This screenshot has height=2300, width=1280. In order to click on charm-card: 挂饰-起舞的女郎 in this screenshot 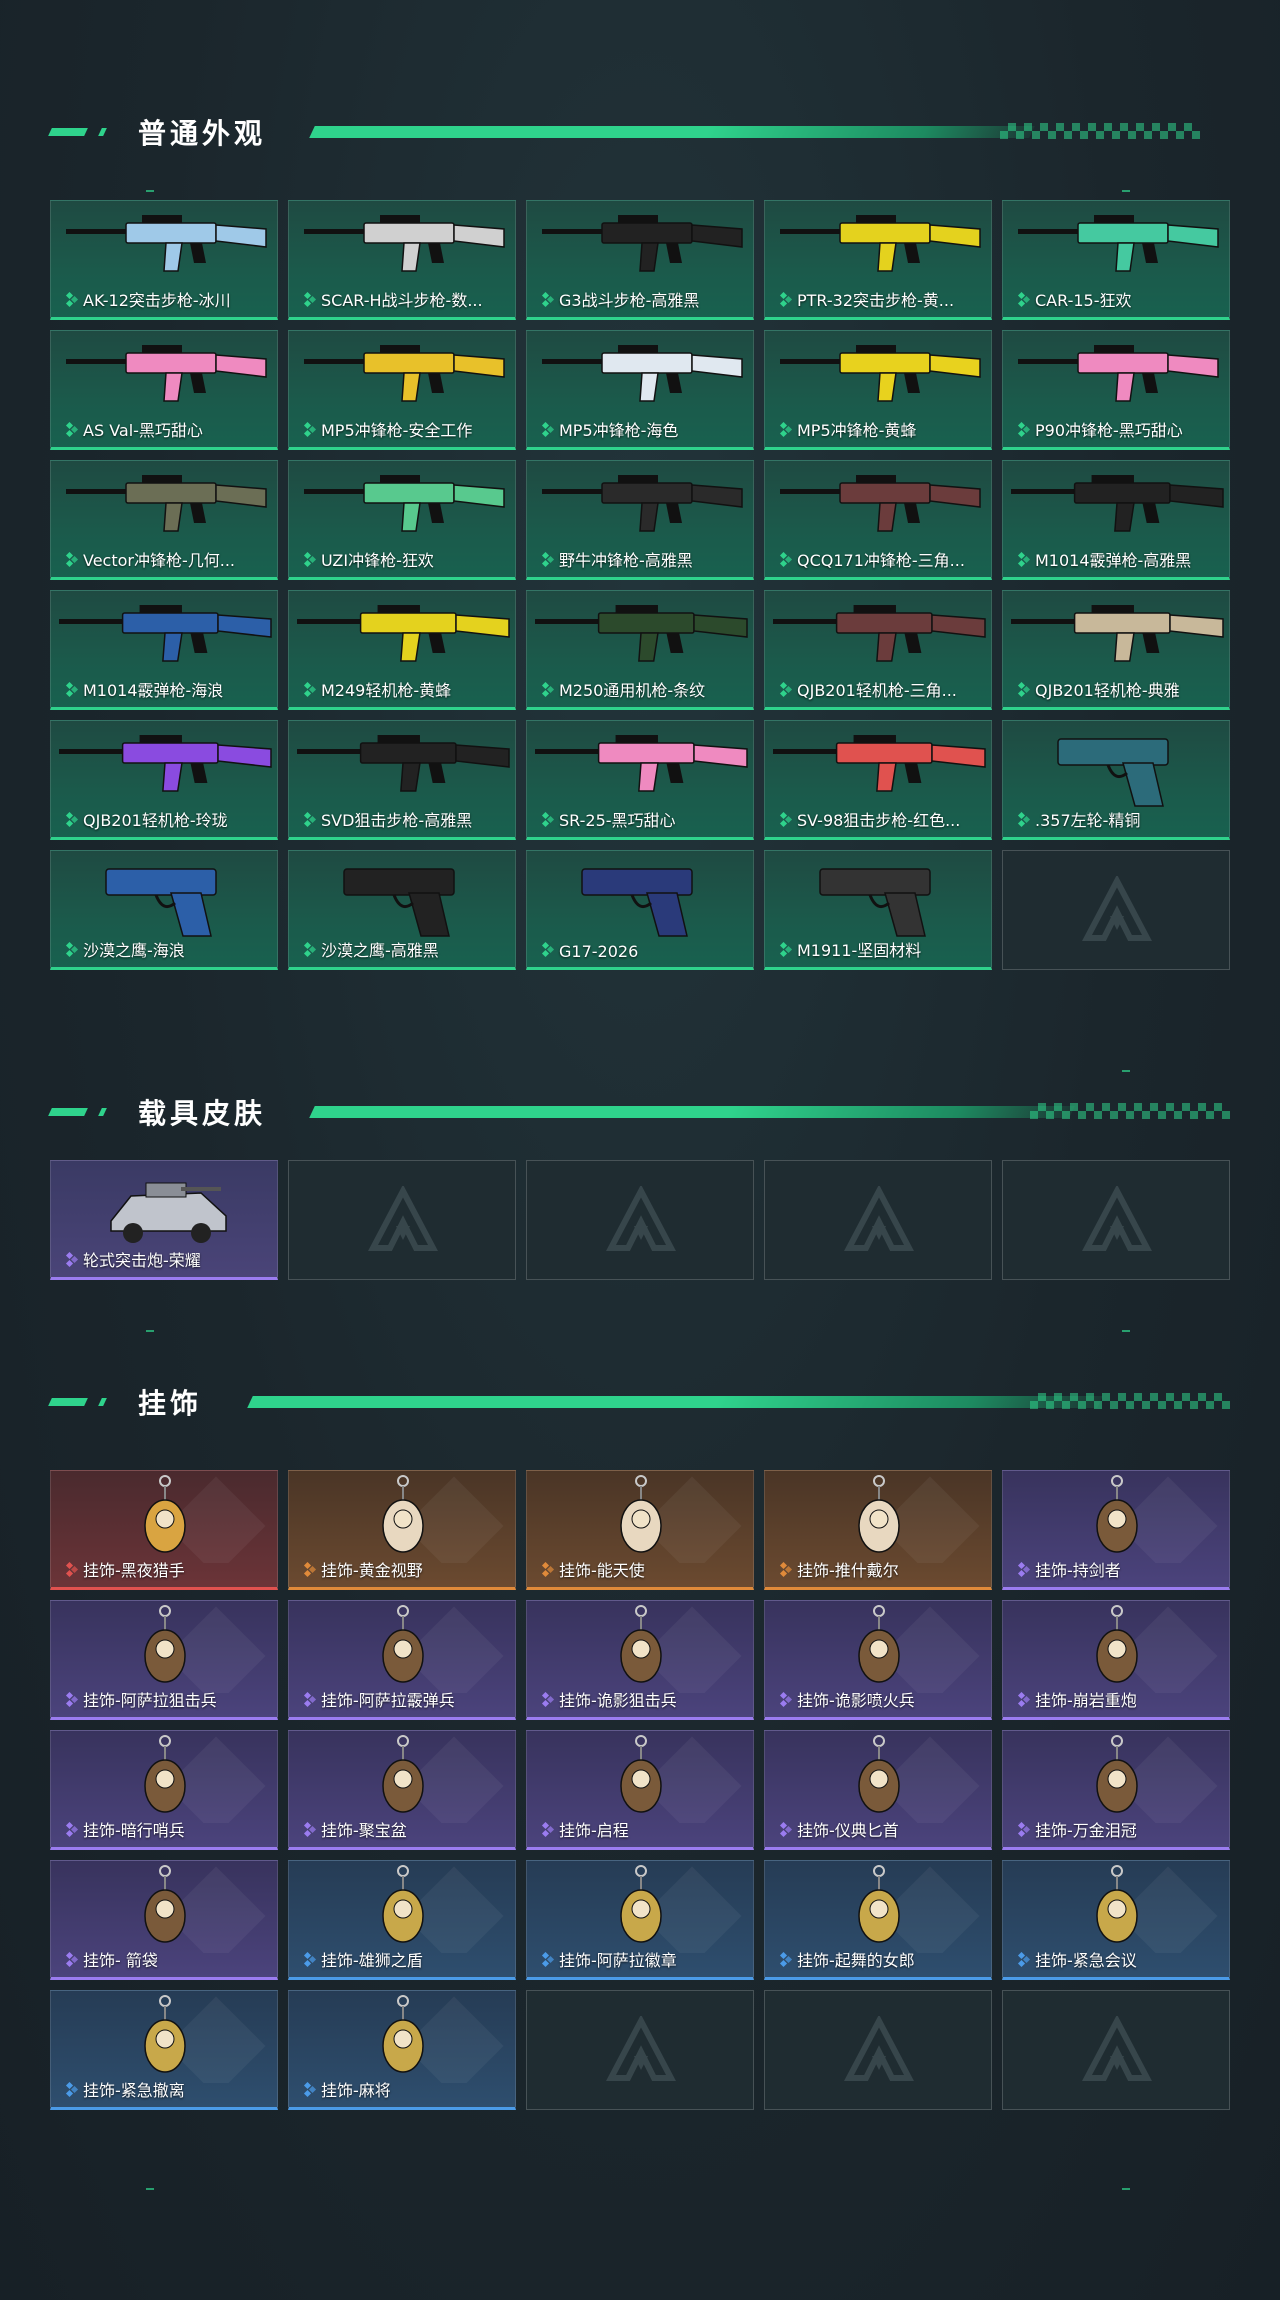, I will do `click(878, 1920)`.